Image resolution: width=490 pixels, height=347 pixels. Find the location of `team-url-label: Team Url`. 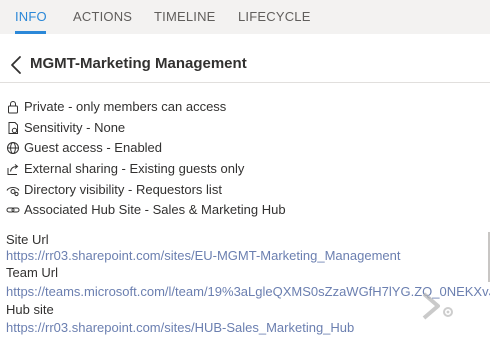

team-url-label: Team Url is located at coordinates (32, 272).